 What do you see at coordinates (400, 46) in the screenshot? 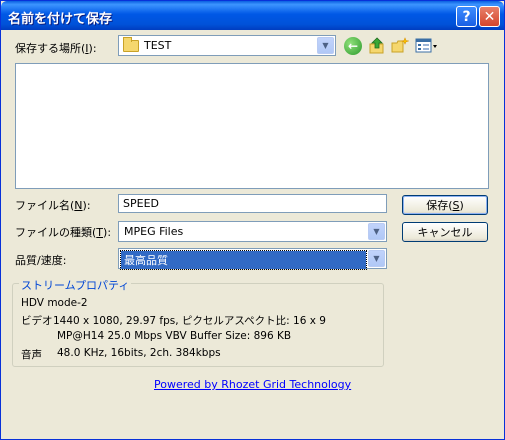
I see `new-folder-icon` at bounding box center [400, 46].